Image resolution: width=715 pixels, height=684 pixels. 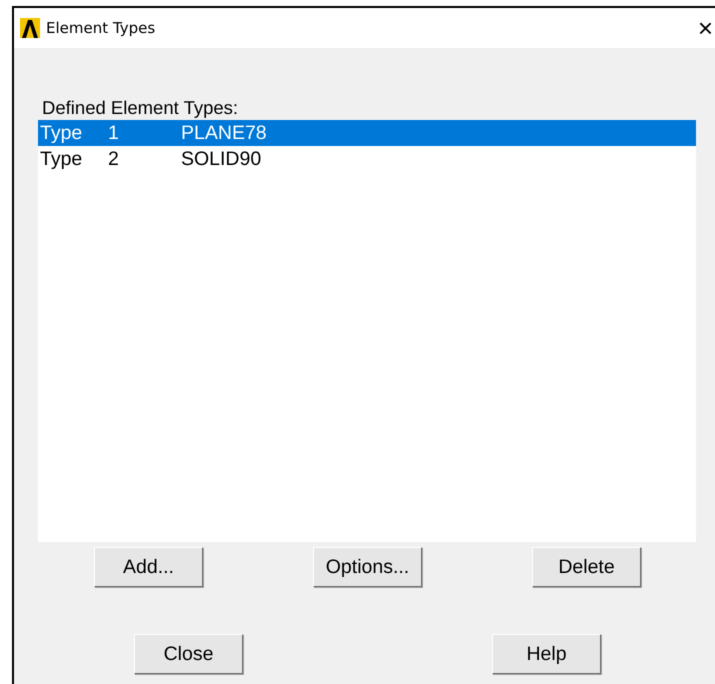 I want to click on element-name: PLANE78, so click(x=224, y=133).